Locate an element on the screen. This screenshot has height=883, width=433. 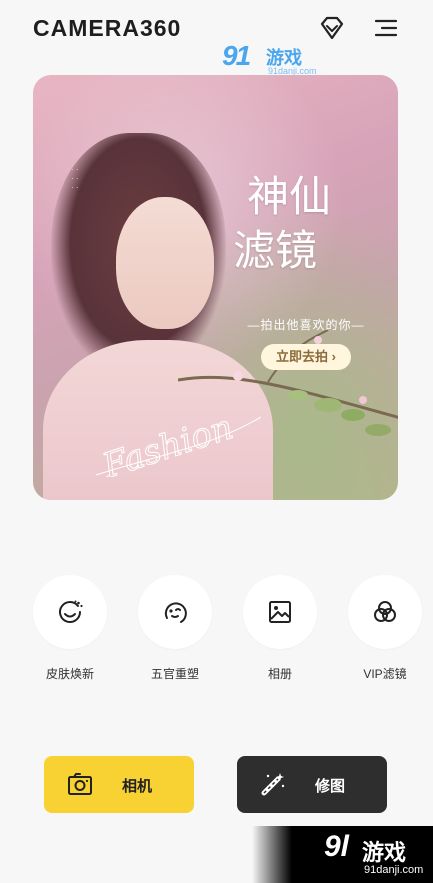
feature-album: 相册 is located at coordinates (280, 628).